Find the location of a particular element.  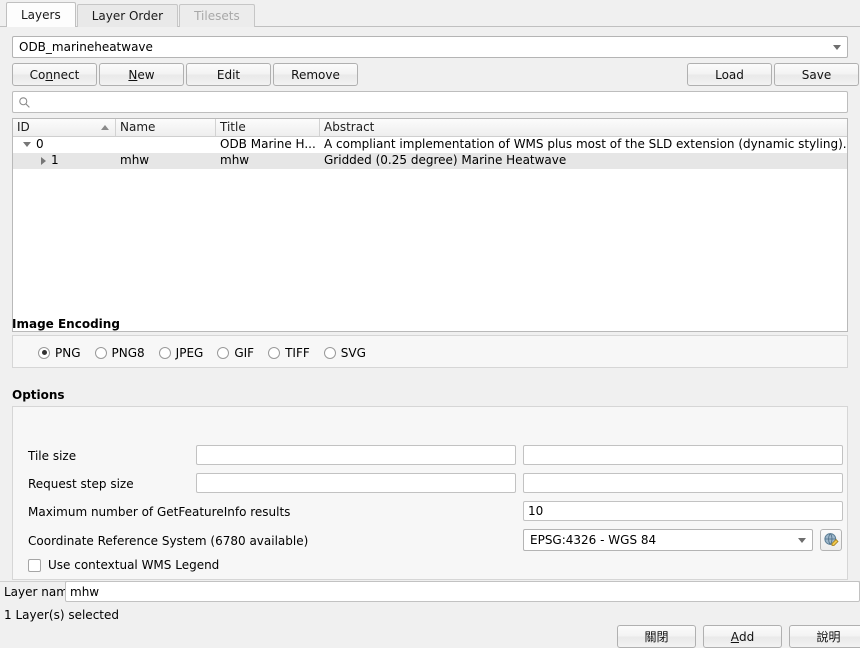

remove-connection-button: Remove is located at coordinates (315, 74).